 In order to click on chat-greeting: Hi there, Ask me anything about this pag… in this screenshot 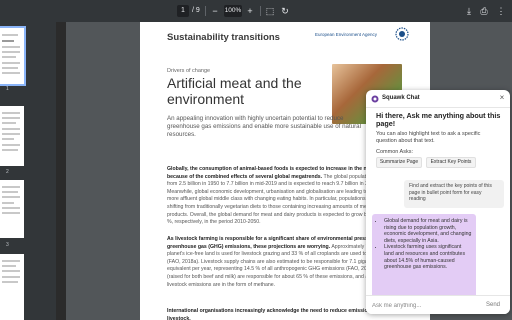, I will do `click(438, 120)`.